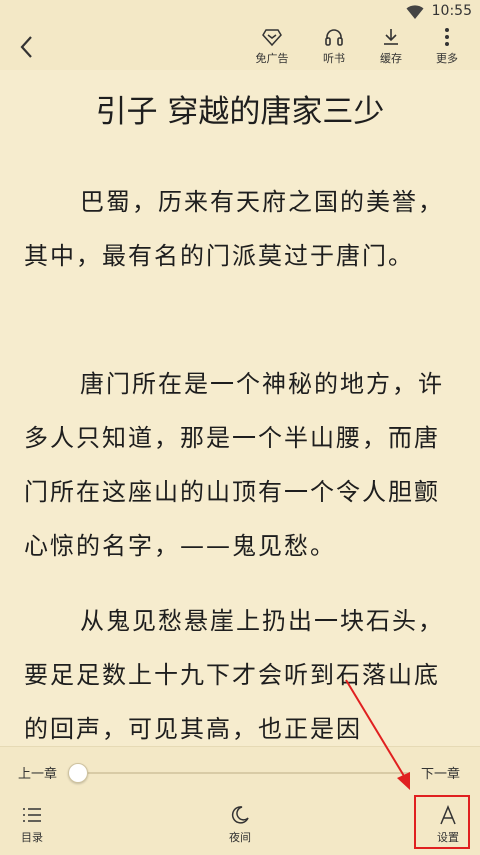 This screenshot has width=480, height=855. Describe the element at coordinates (447, 58) in the screenshot. I see `more-label: 更多` at that location.